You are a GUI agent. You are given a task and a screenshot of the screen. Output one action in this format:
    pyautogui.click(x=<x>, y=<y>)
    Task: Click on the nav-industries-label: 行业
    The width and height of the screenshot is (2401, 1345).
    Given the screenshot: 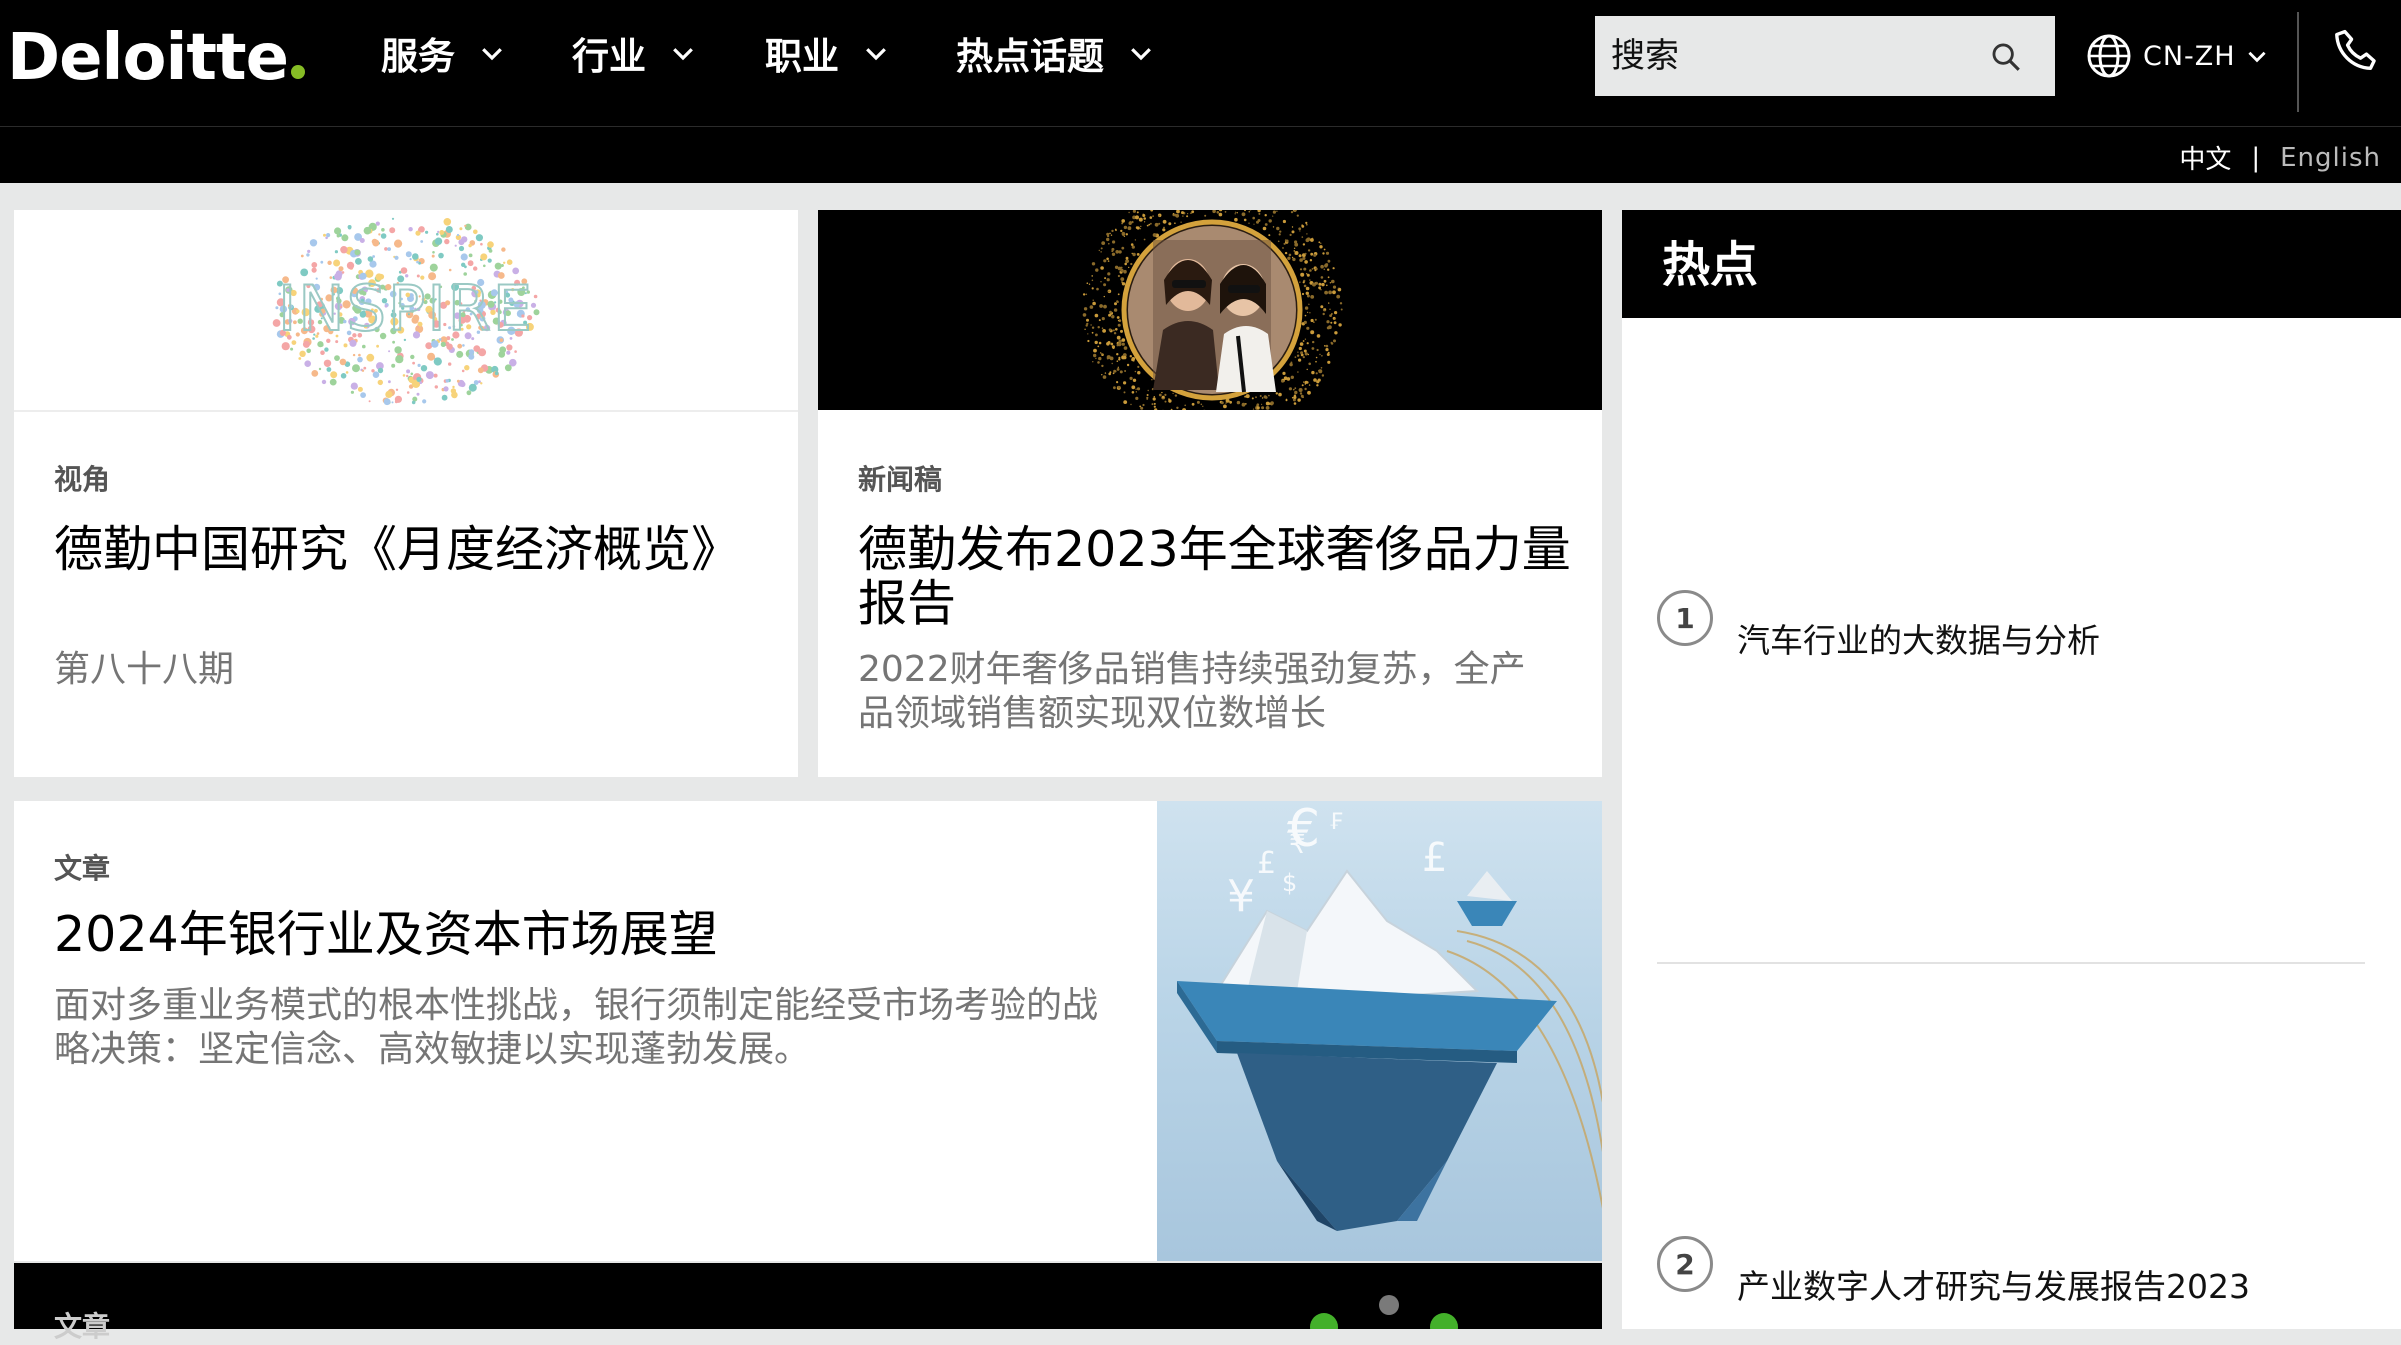 What is the action you would take?
    pyautogui.click(x=609, y=53)
    